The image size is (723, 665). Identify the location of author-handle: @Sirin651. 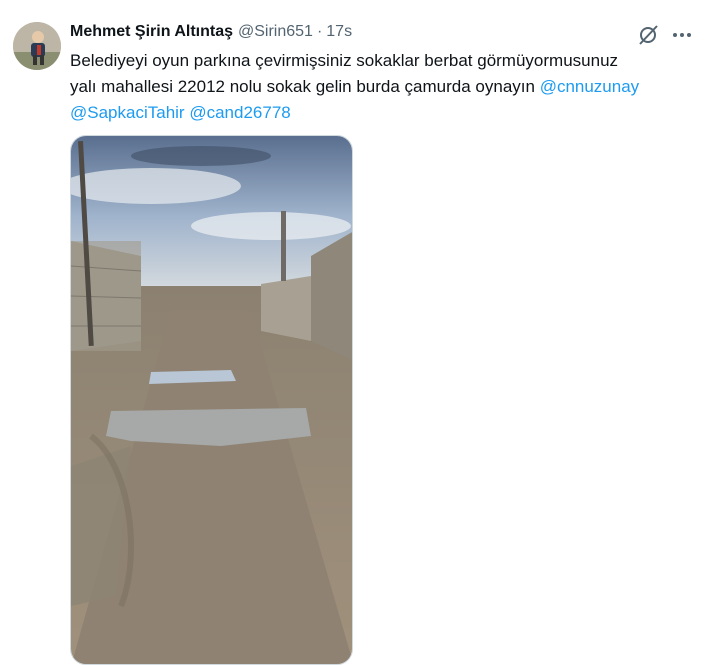
(275, 32).